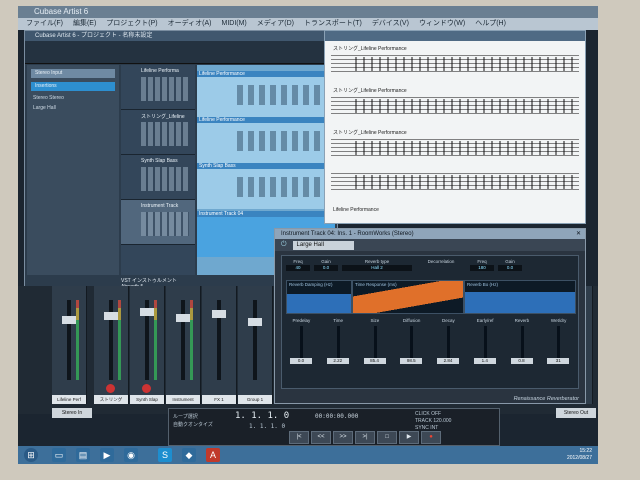 Image resolution: width=640 pixels, height=480 pixels. Describe the element at coordinates (411, 346) in the screenshot. I see `slider-diffusion: Diffusion 98.5` at that location.